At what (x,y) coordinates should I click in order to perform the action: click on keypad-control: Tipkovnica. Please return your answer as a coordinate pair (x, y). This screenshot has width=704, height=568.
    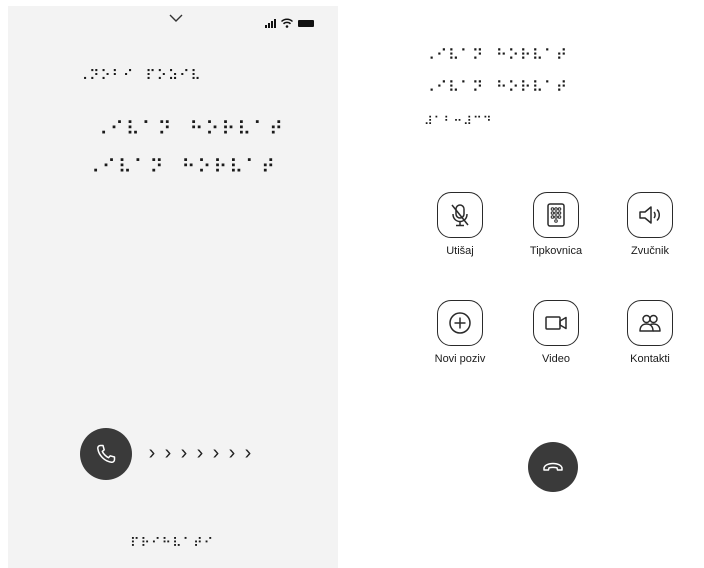
    Looking at the image, I should click on (556, 224).